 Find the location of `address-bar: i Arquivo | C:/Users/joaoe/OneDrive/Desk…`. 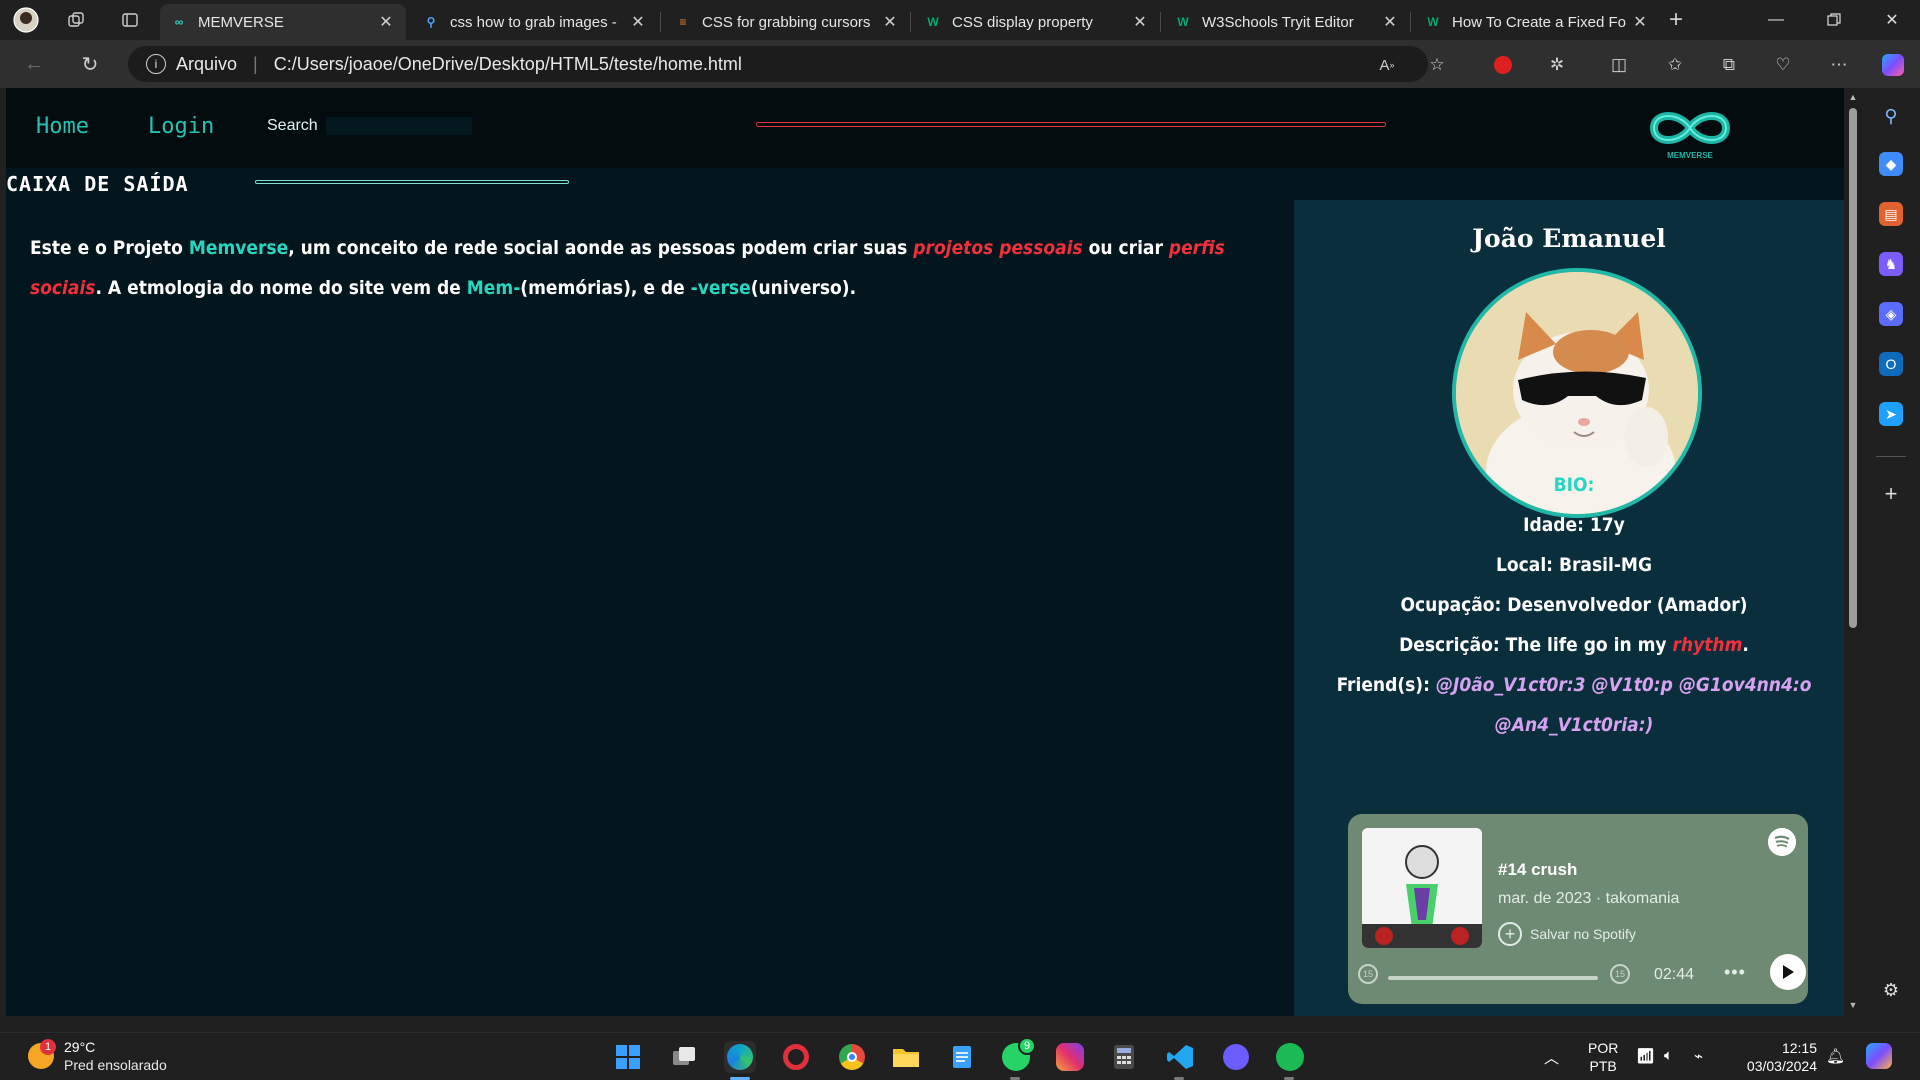

address-bar: i Arquivo | C:/Users/joaoe/OneDrive/Desk… is located at coordinates (778, 64).